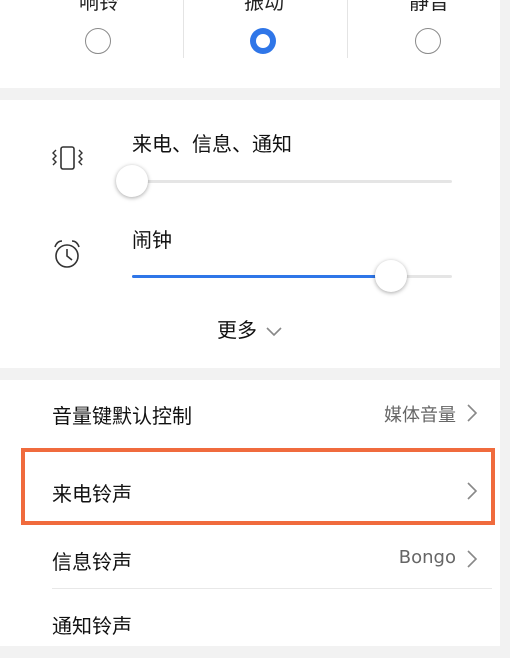 This screenshot has width=510, height=658. Describe the element at coordinates (263, 41) in the screenshot. I see `mode-vibrate-radio` at that location.